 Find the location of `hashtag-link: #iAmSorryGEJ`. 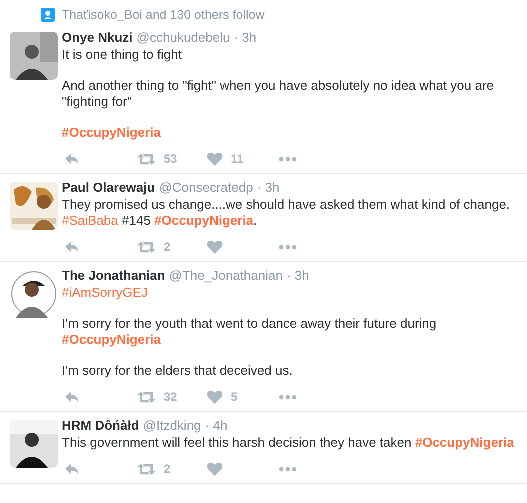

hashtag-link: #iAmSorryGEJ is located at coordinates (105, 292).